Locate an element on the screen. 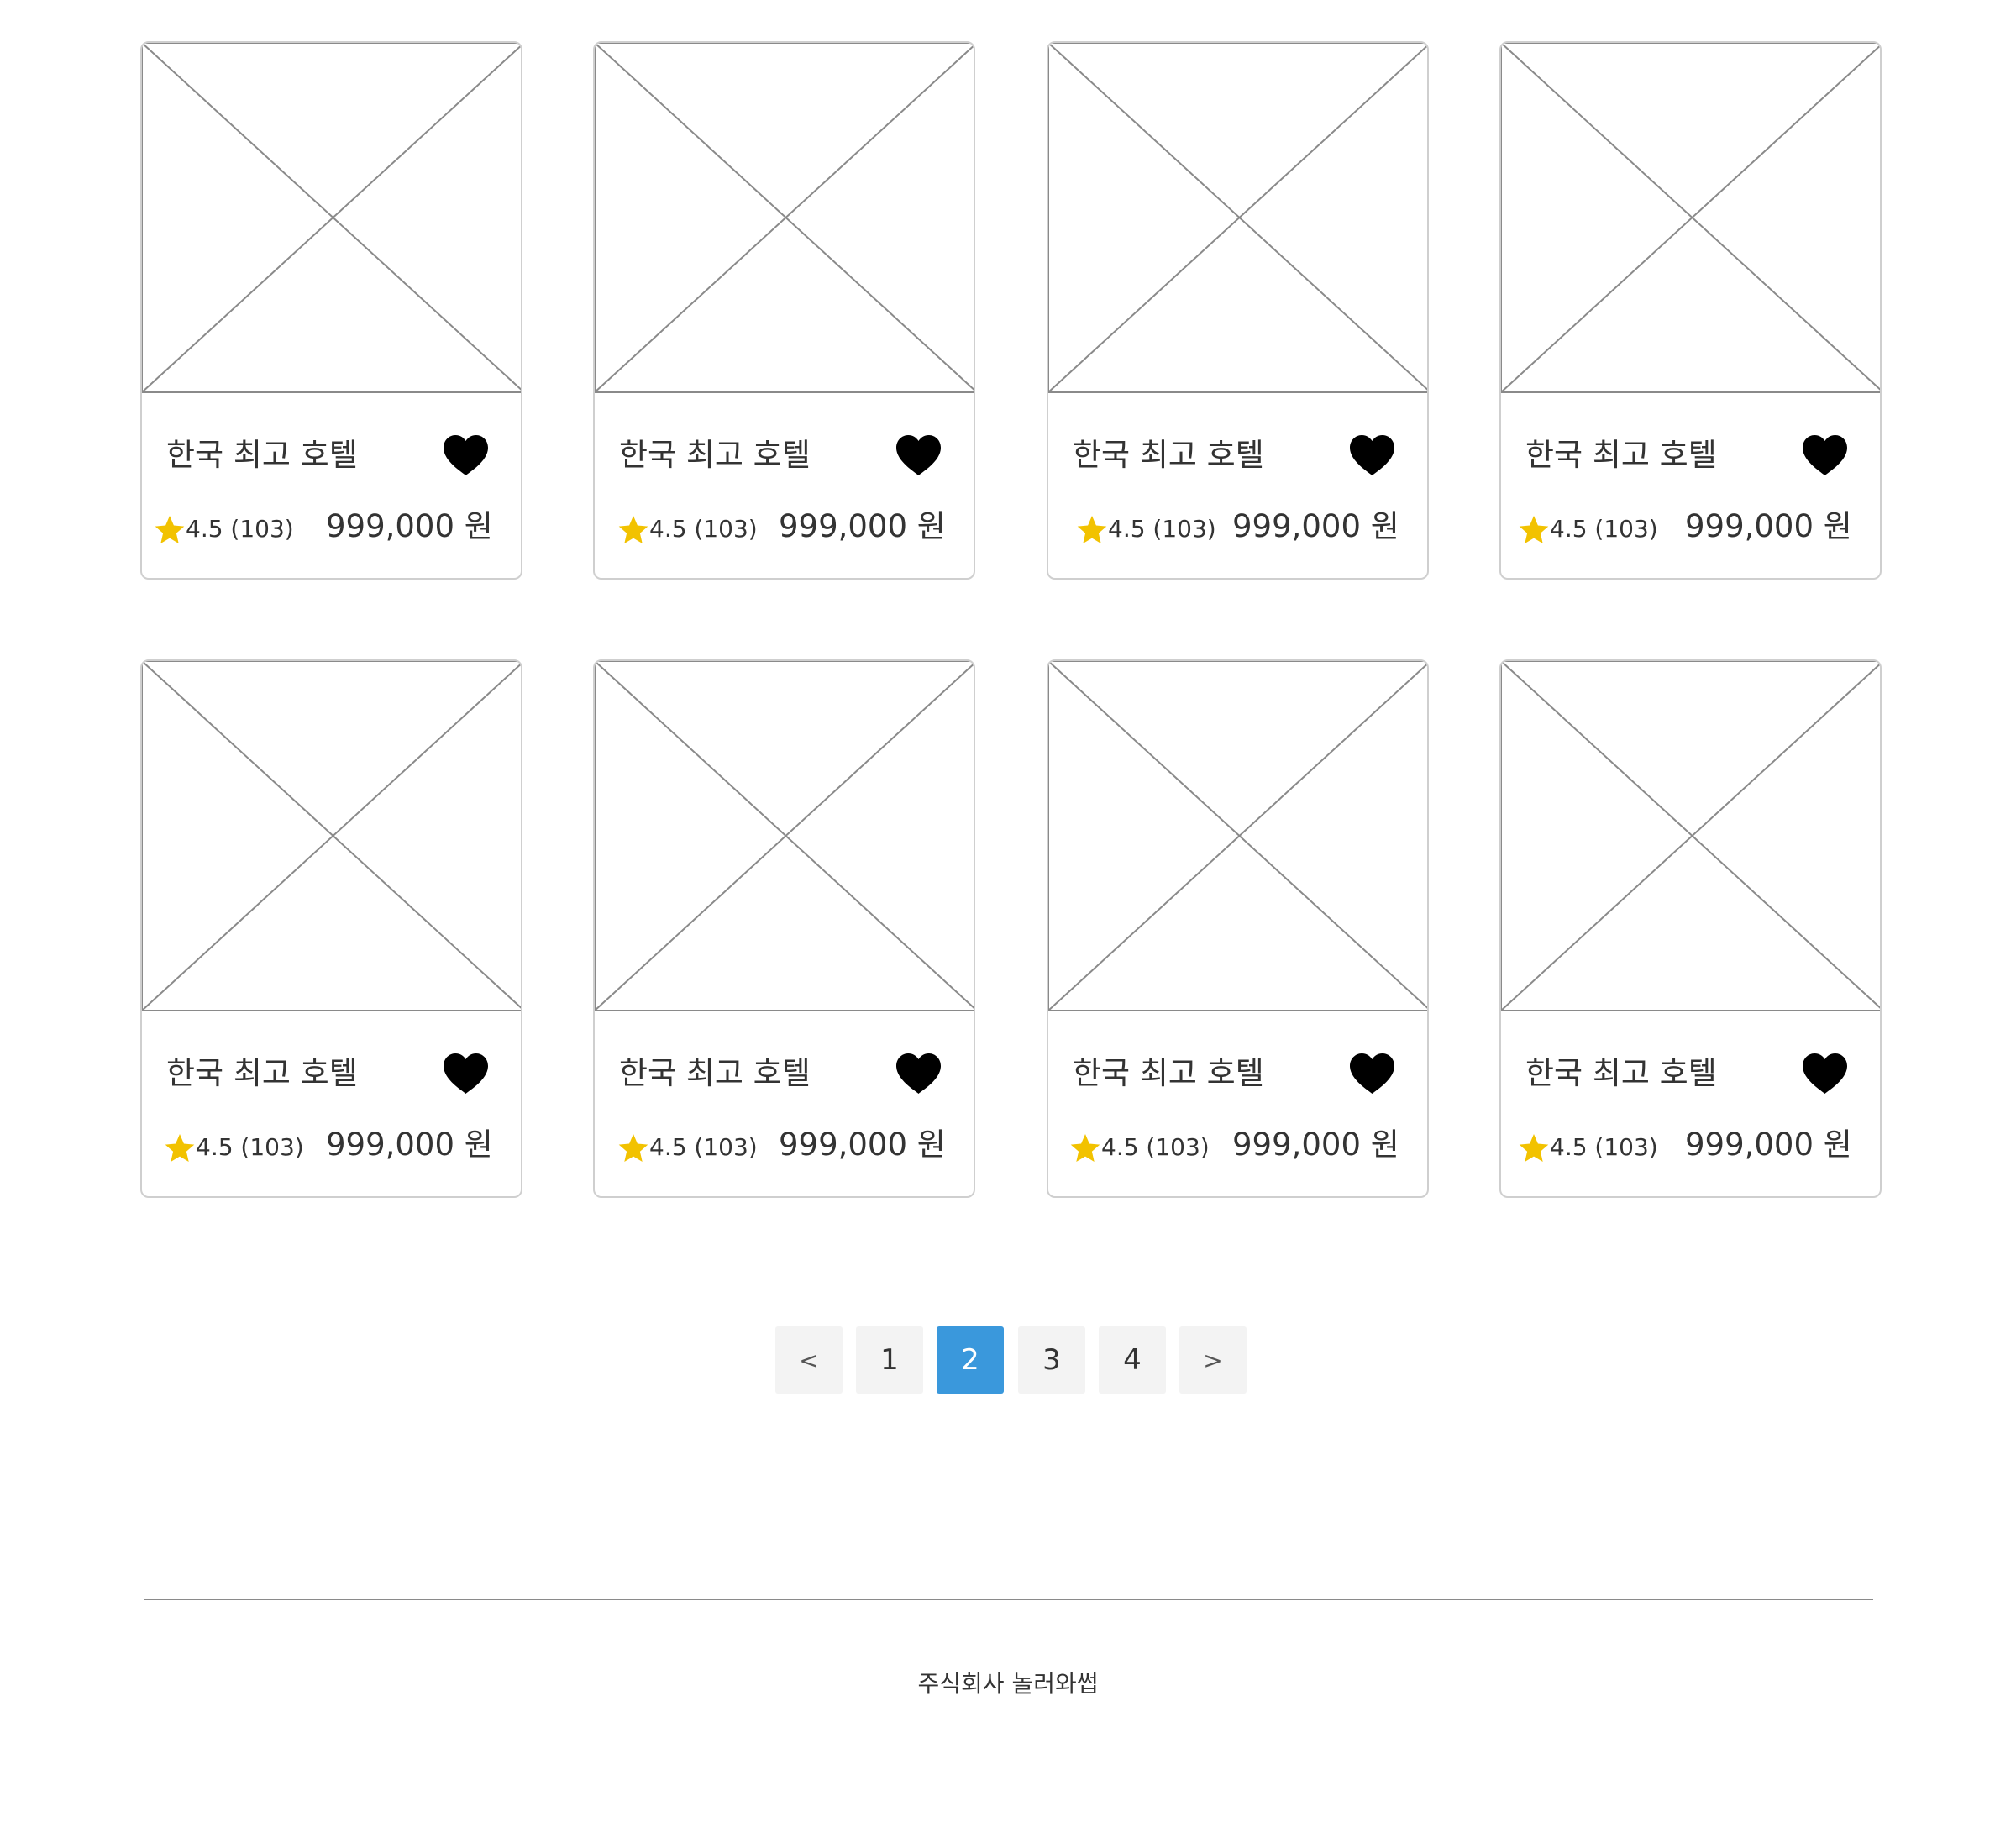 The image size is (2016, 1822). page-2-button: 2 is located at coordinates (970, 1360).